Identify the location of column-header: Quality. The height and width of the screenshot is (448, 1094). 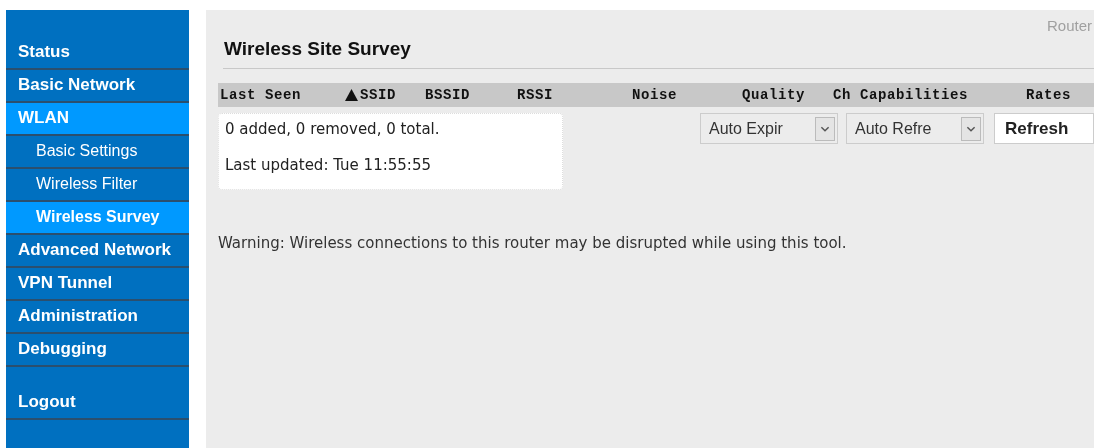
(773, 95).